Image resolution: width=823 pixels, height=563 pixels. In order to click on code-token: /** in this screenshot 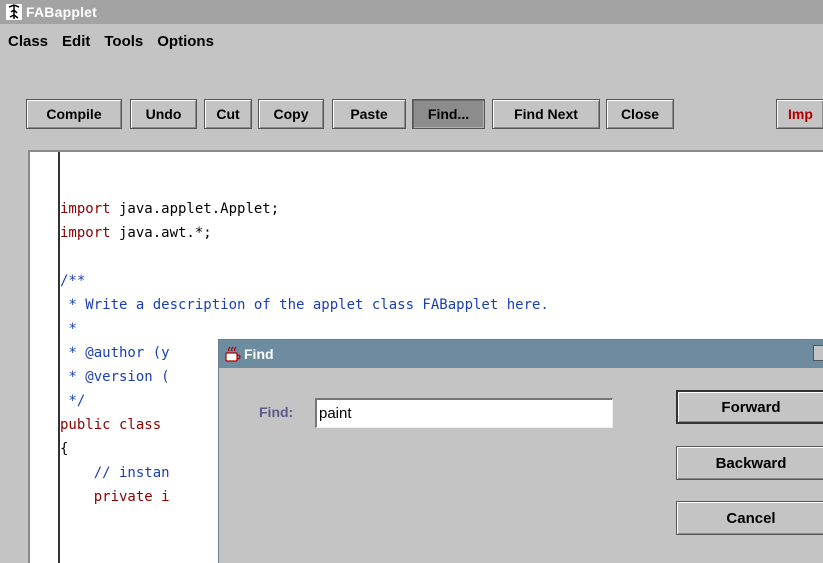, I will do `click(73, 281)`.